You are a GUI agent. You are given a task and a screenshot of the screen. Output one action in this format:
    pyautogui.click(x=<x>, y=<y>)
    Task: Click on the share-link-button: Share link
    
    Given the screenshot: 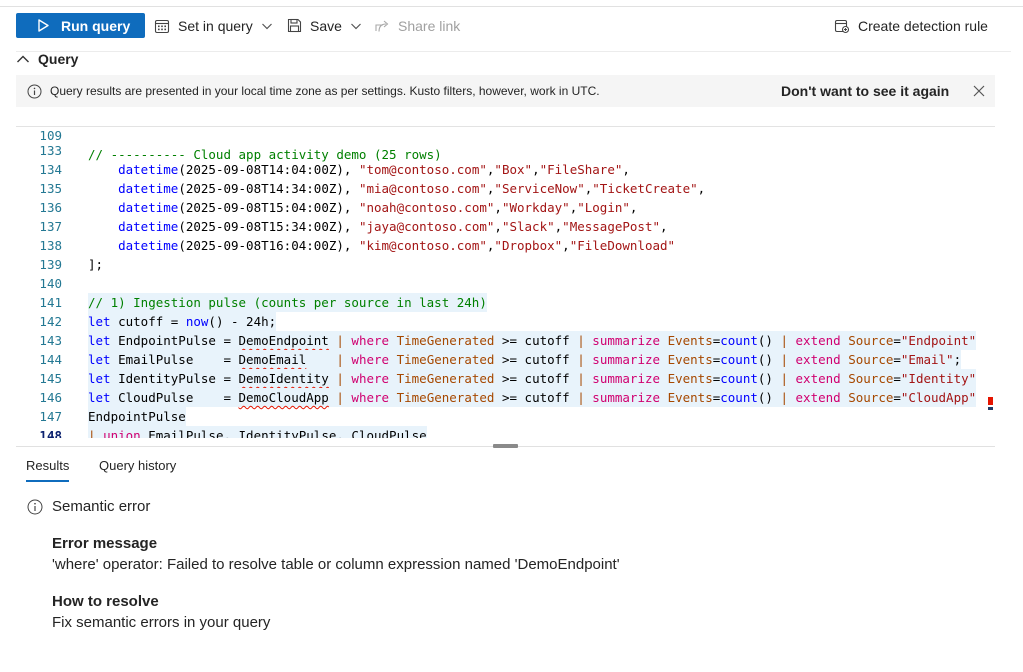 What is the action you would take?
    pyautogui.click(x=417, y=25)
    